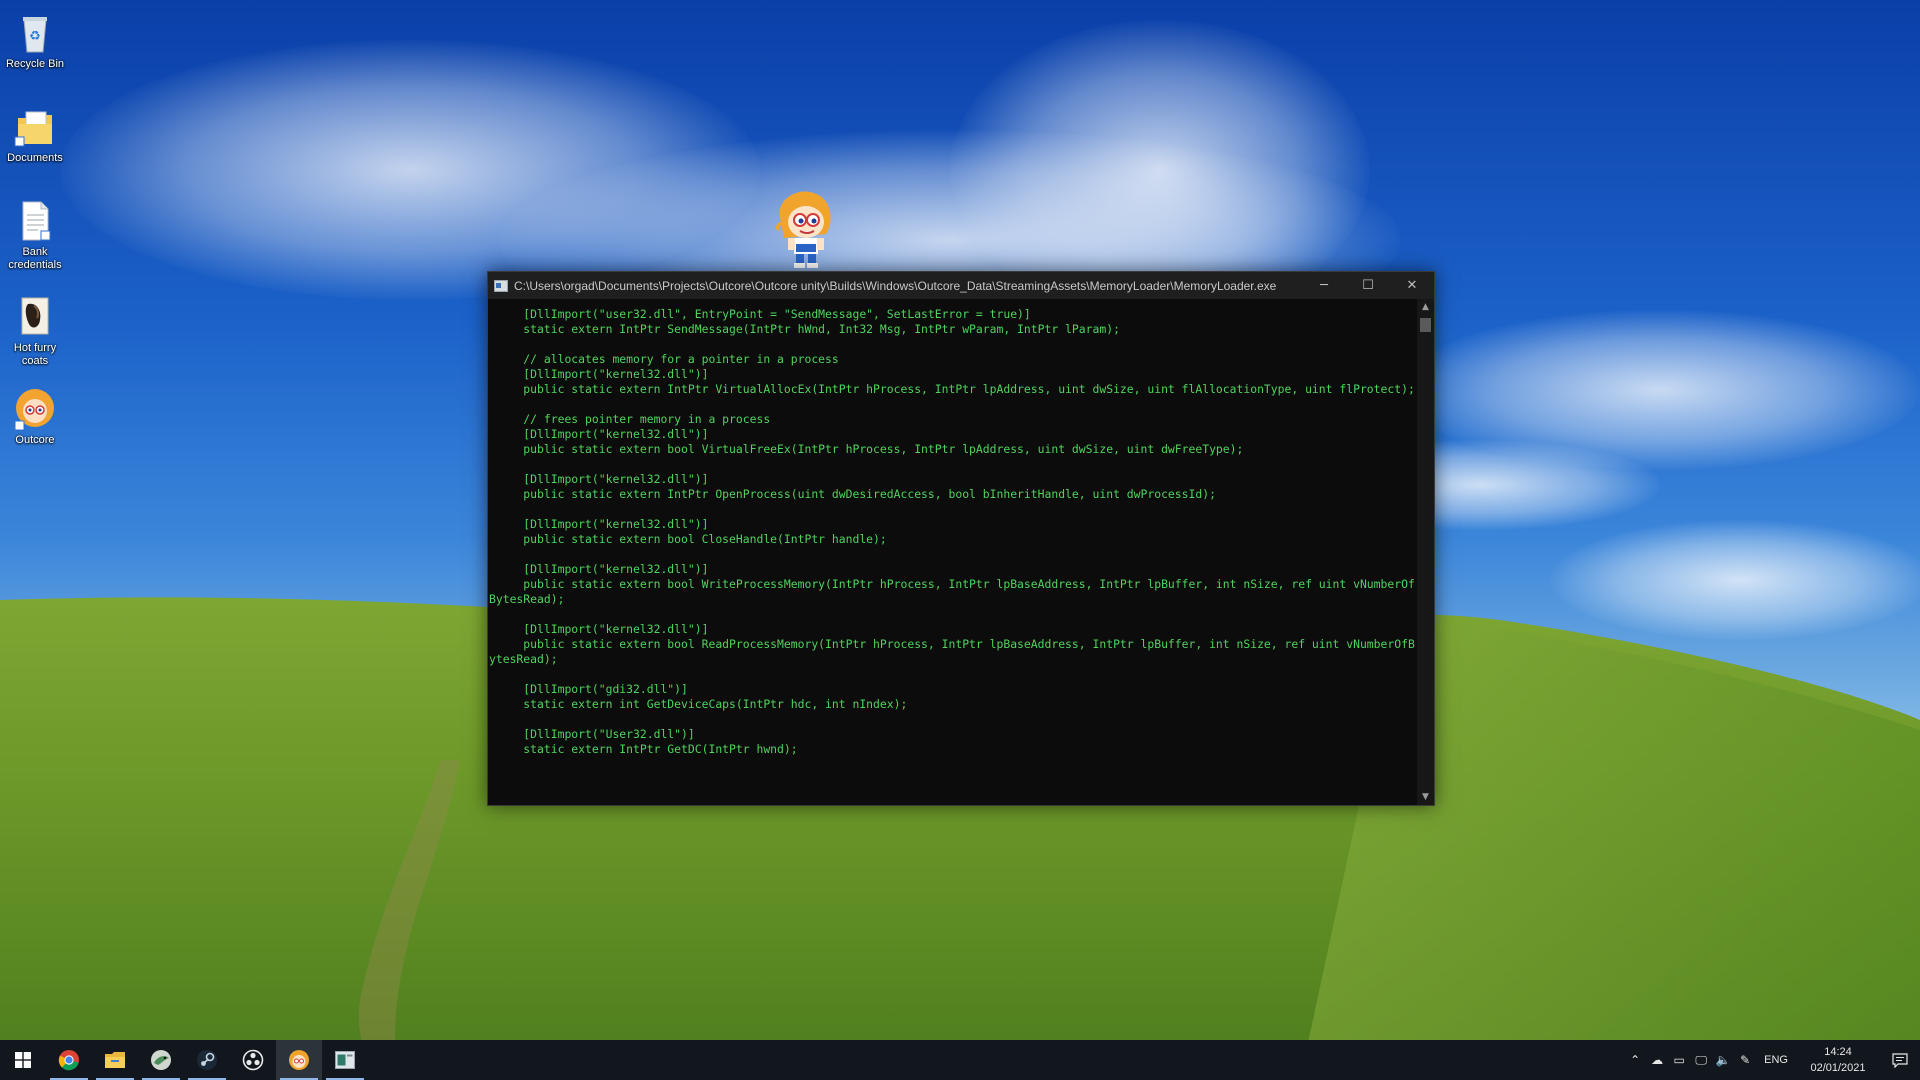 Image resolution: width=1920 pixels, height=1080 pixels. Describe the element at coordinates (36, 221) in the screenshot. I see `text-file-icon` at that location.